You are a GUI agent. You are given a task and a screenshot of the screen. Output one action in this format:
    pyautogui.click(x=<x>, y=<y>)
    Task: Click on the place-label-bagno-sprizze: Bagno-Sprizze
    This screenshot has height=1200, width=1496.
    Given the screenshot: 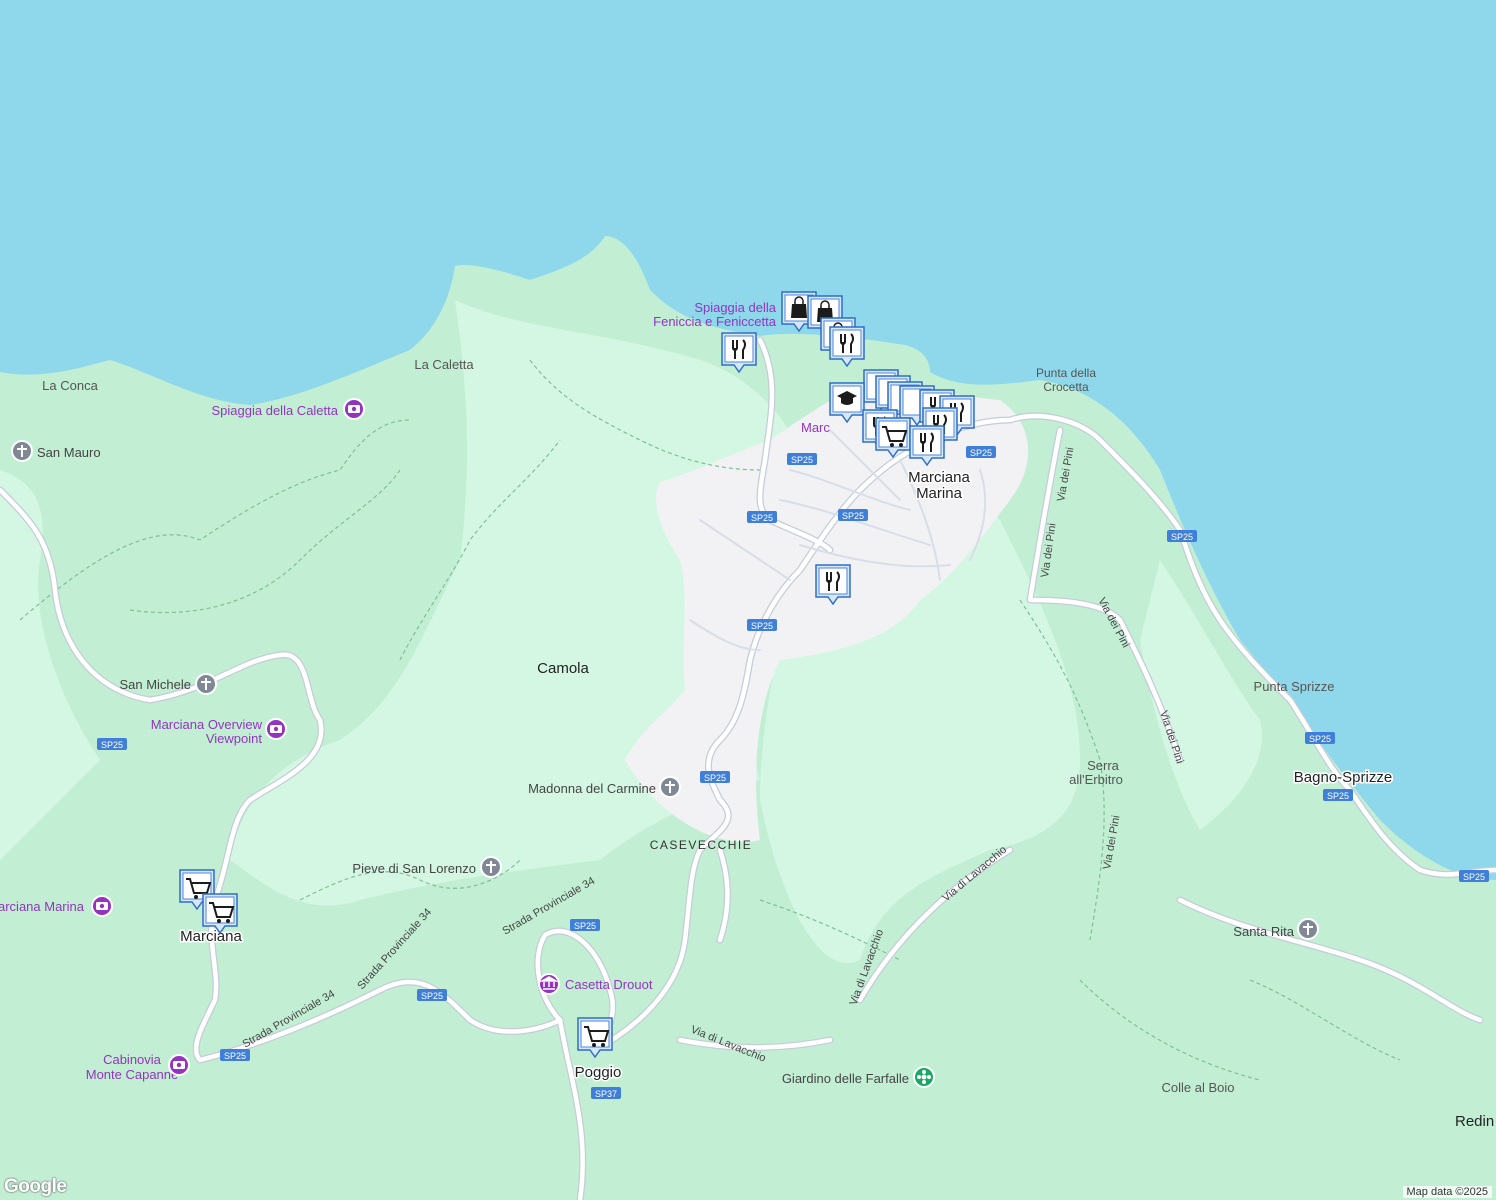 What is the action you would take?
    pyautogui.click(x=1343, y=777)
    